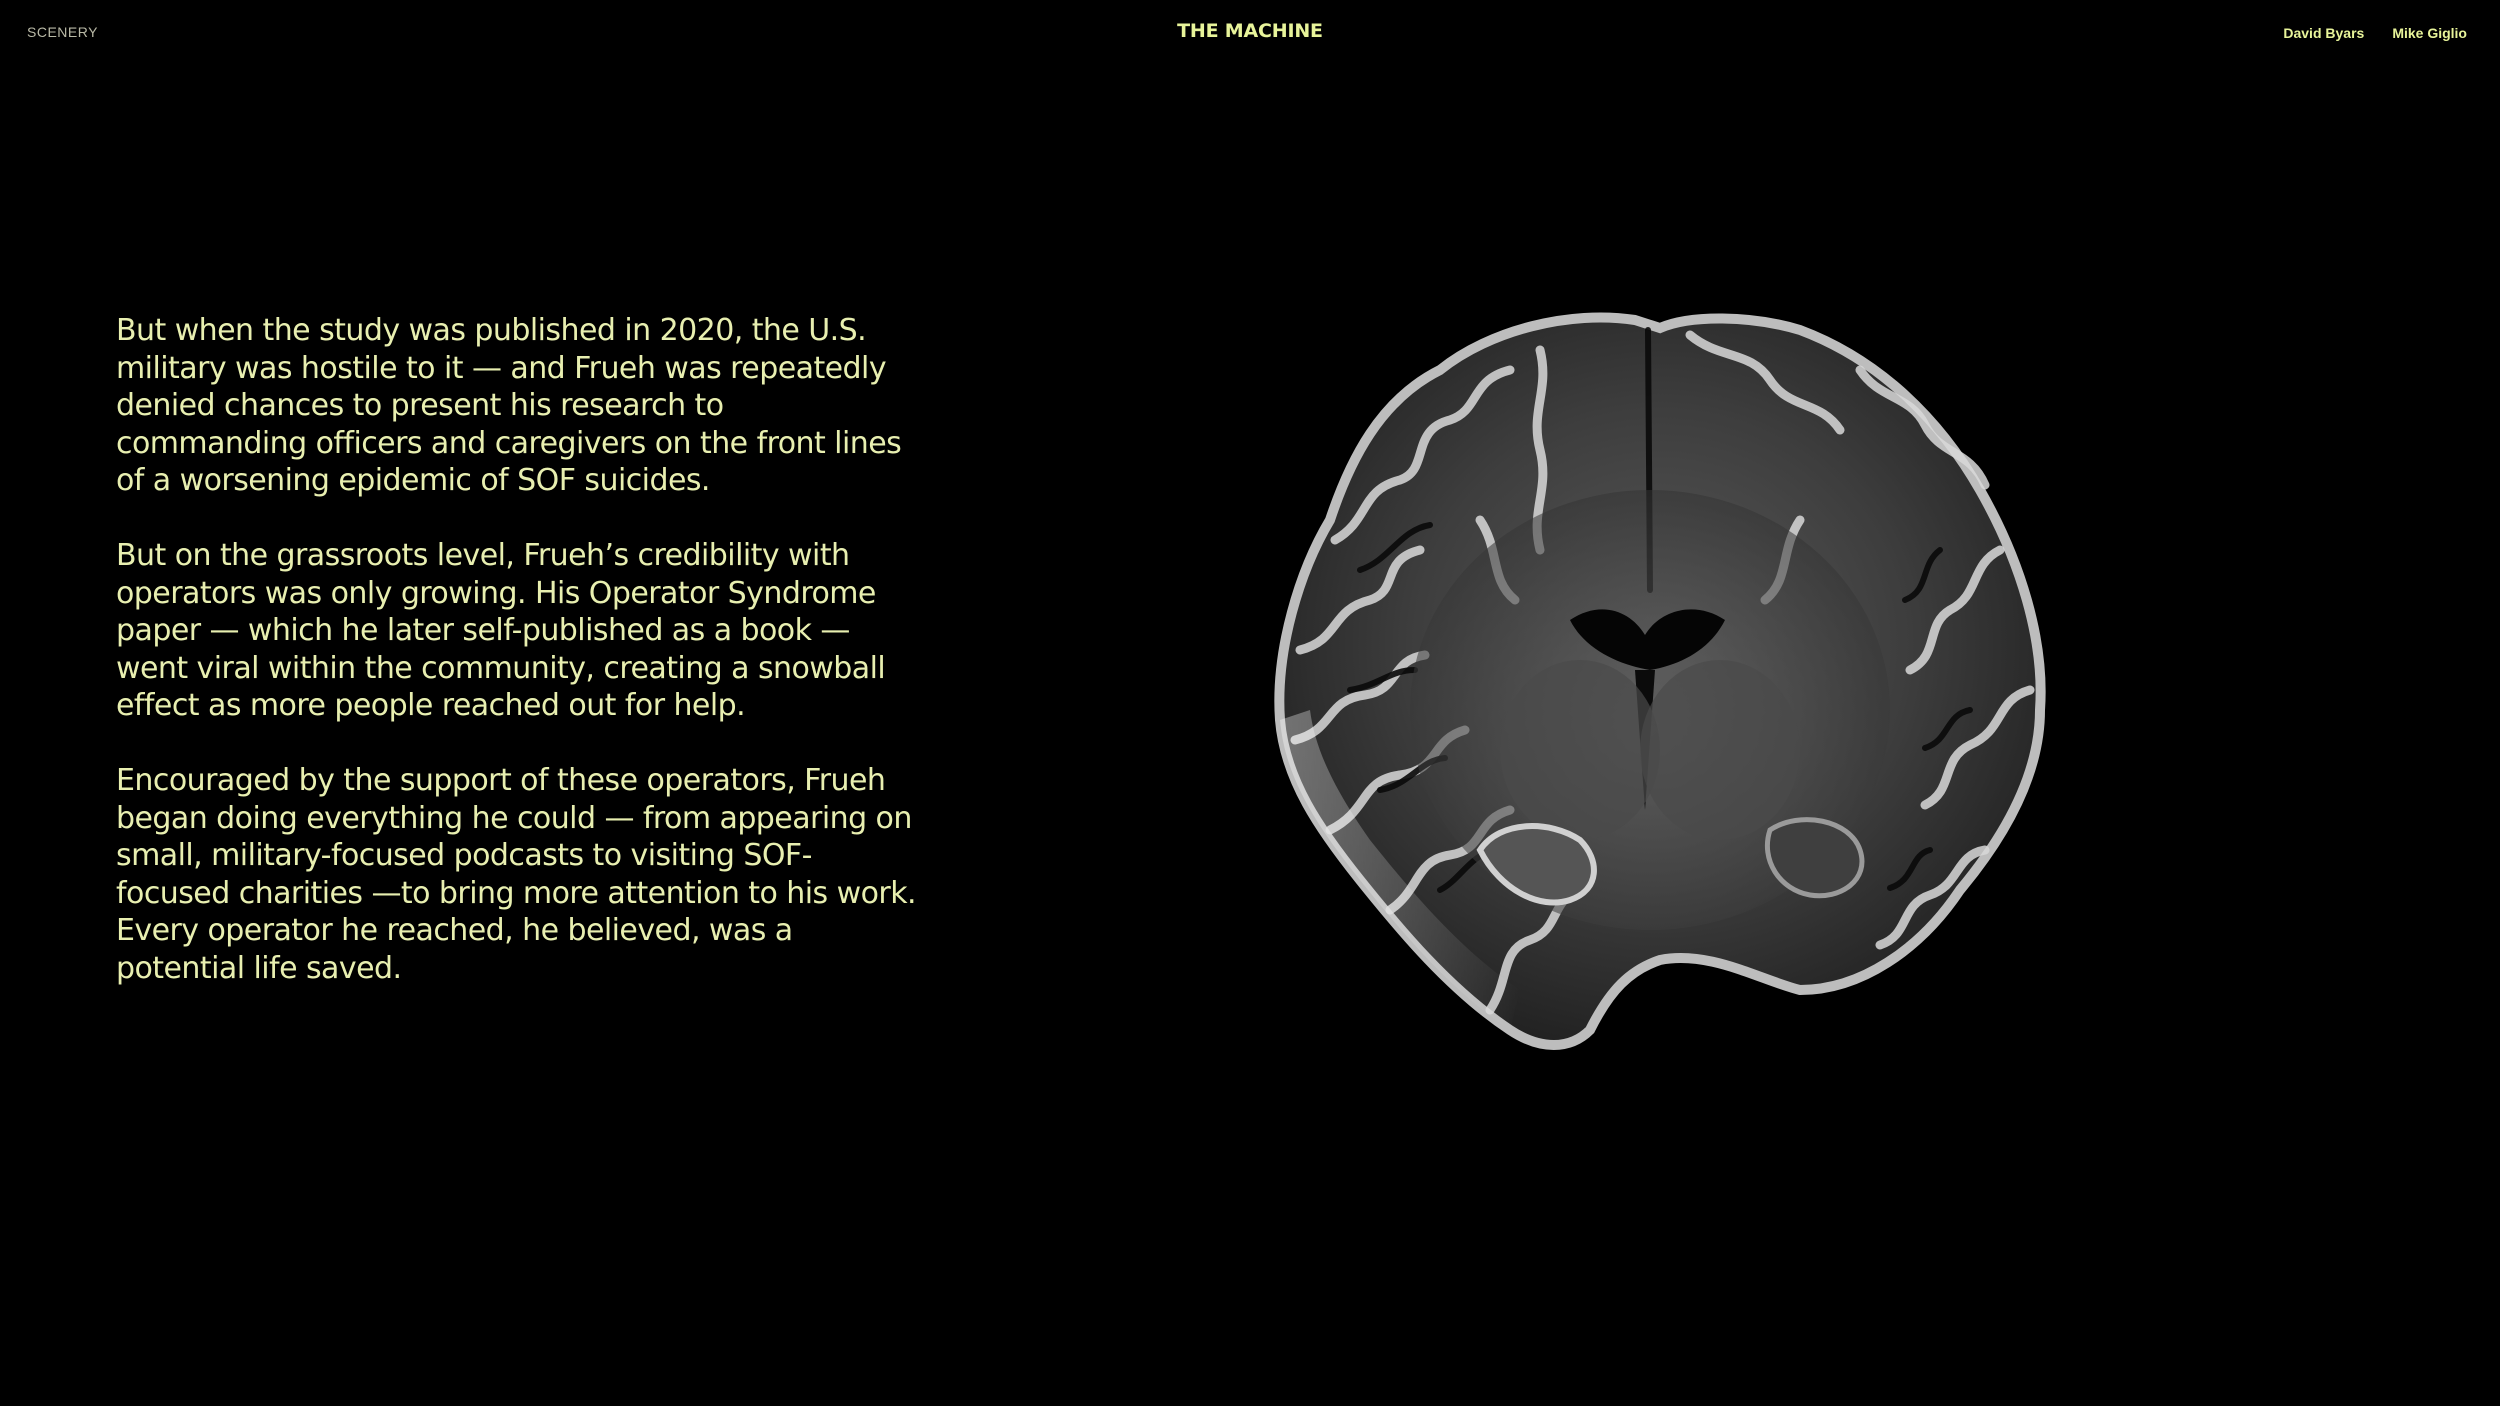  What do you see at coordinates (1580, 750) in the screenshot?
I see `brain-thalamus-left` at bounding box center [1580, 750].